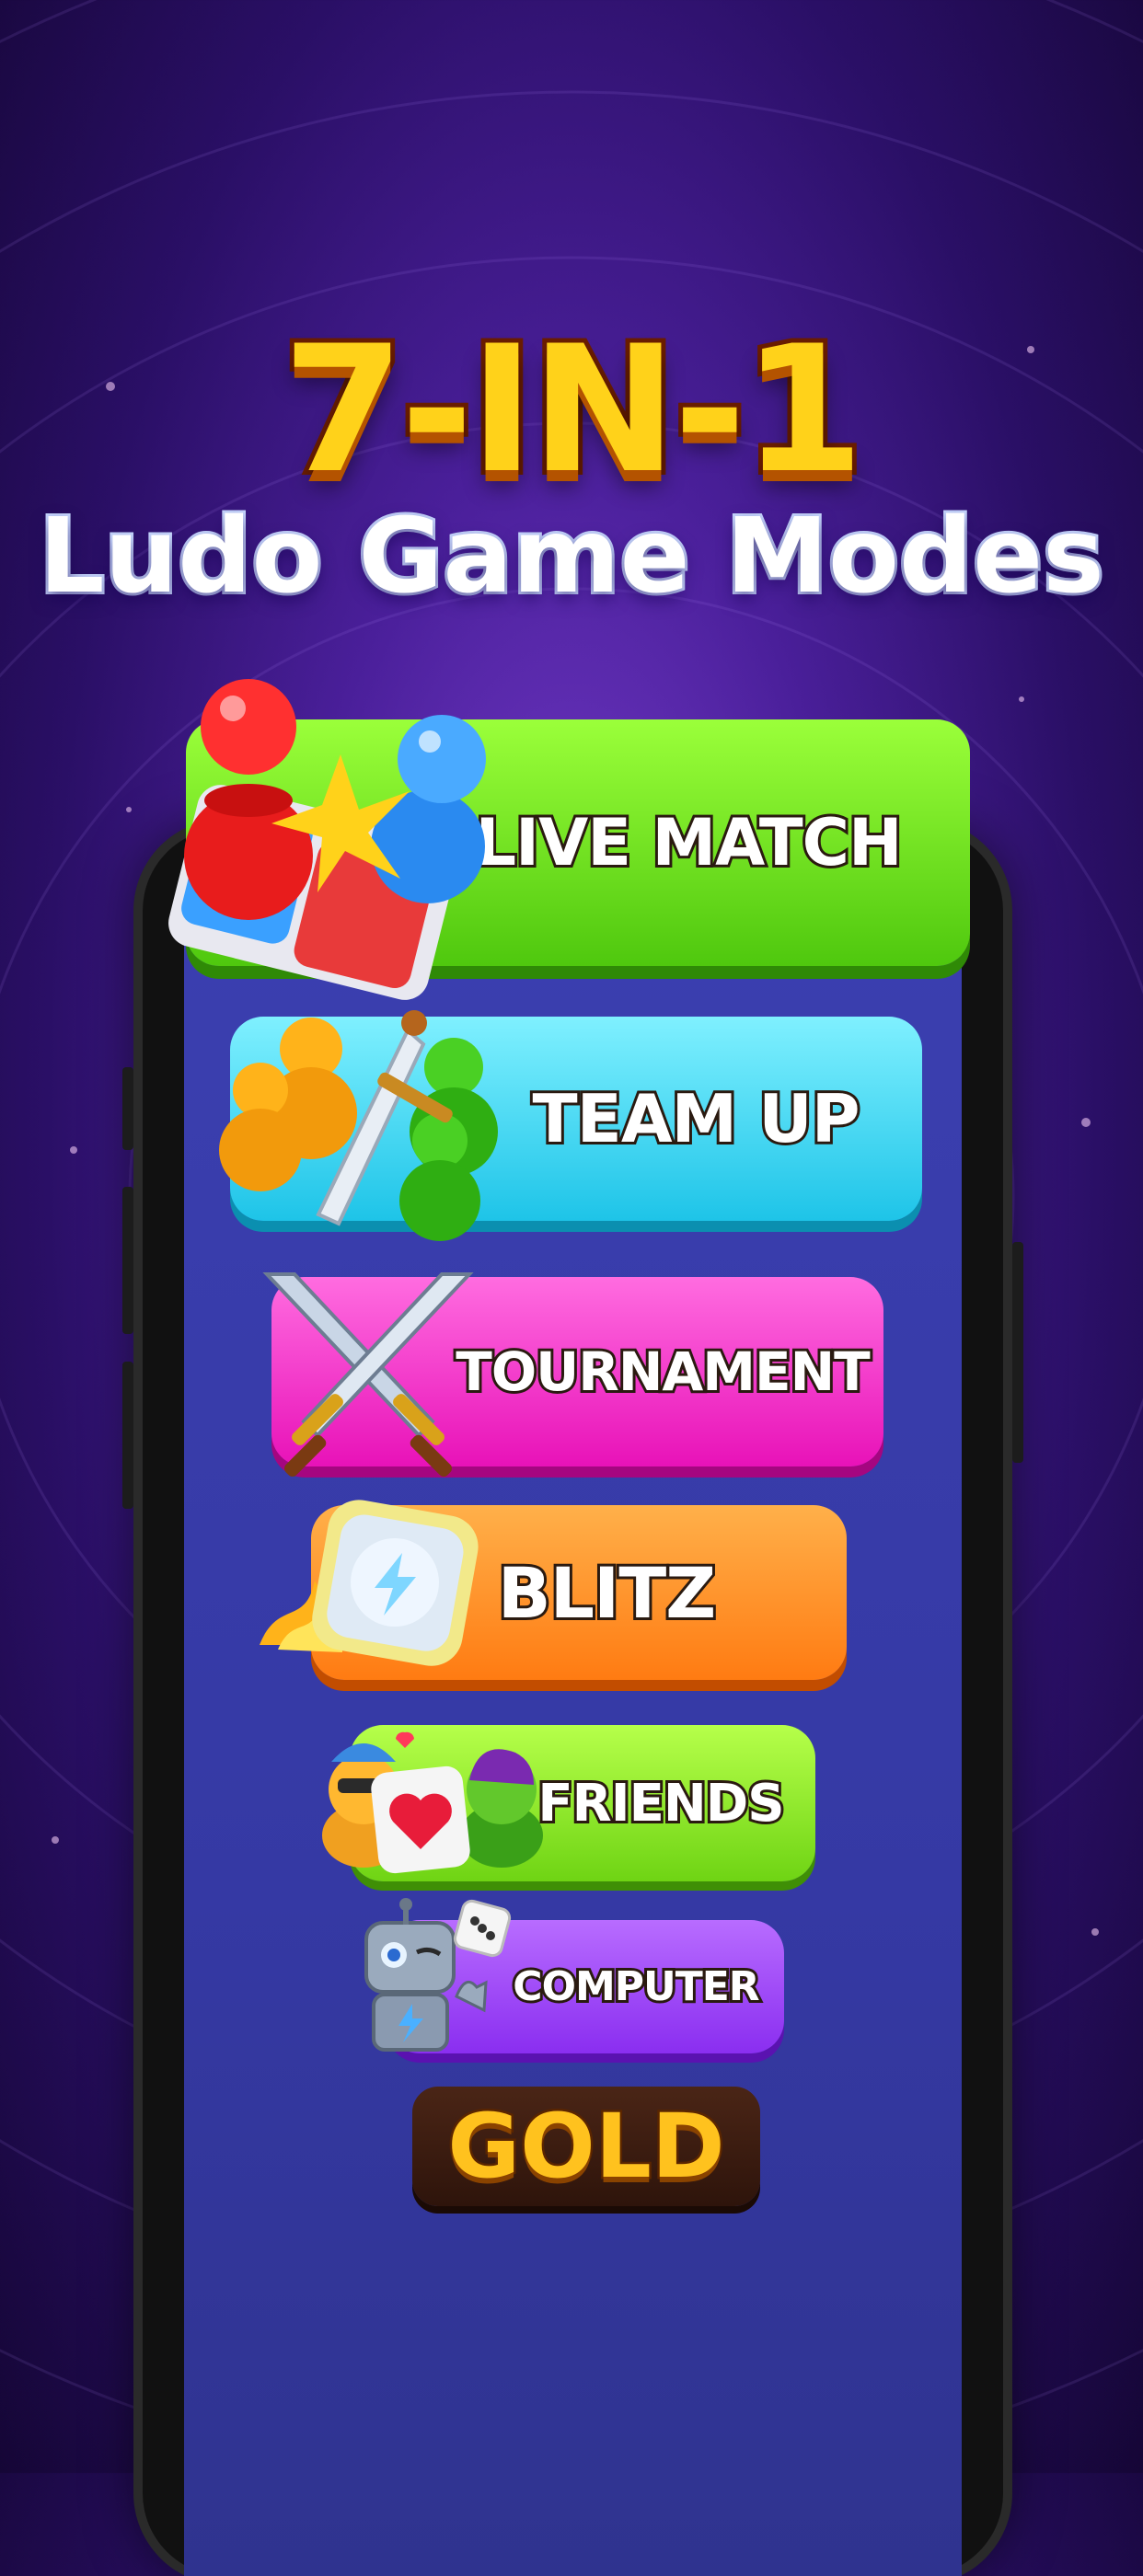 The image size is (1143, 2576). Describe the element at coordinates (128, 1435) in the screenshot. I see `phone-volume-down` at that location.